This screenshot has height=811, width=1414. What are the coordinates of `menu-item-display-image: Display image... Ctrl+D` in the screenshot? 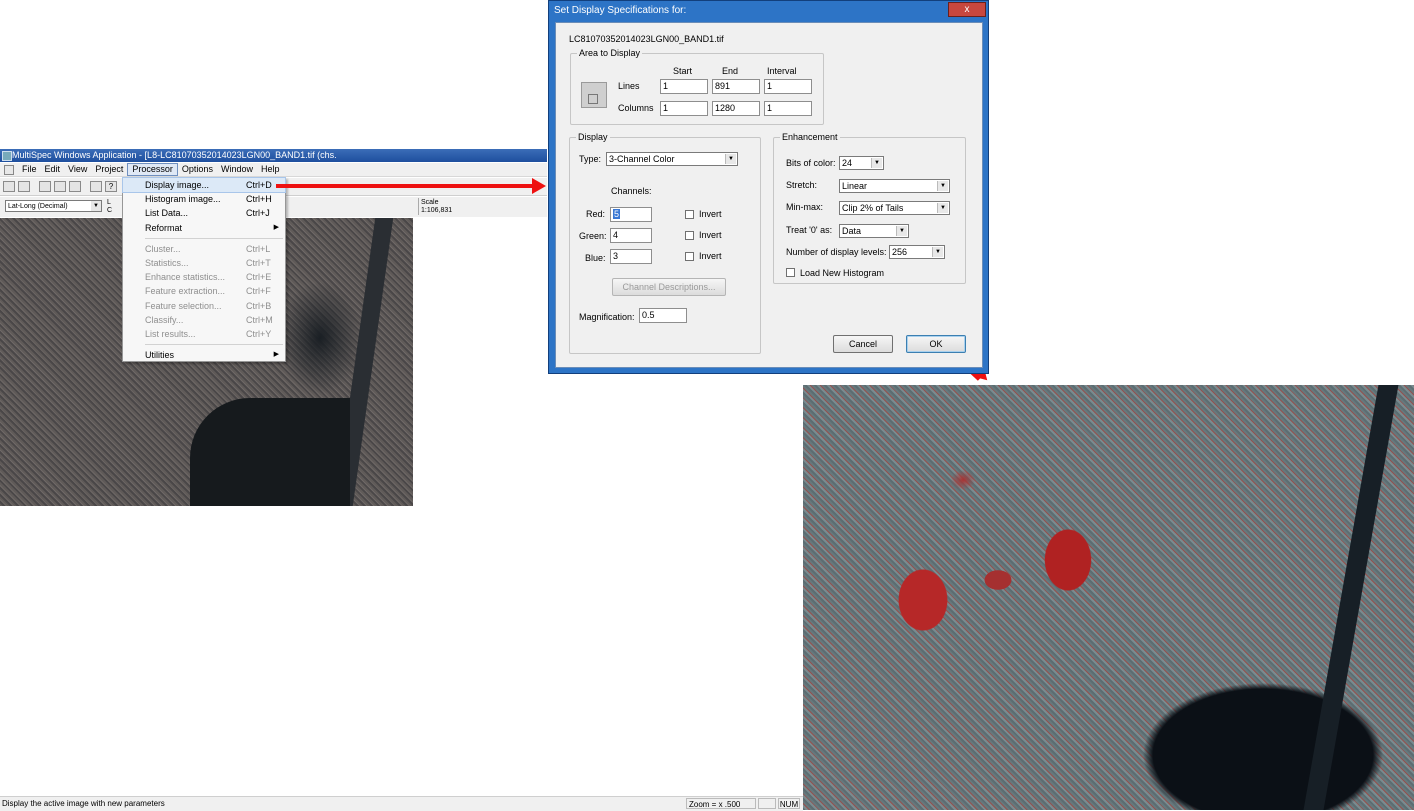 It's located at (204, 185).